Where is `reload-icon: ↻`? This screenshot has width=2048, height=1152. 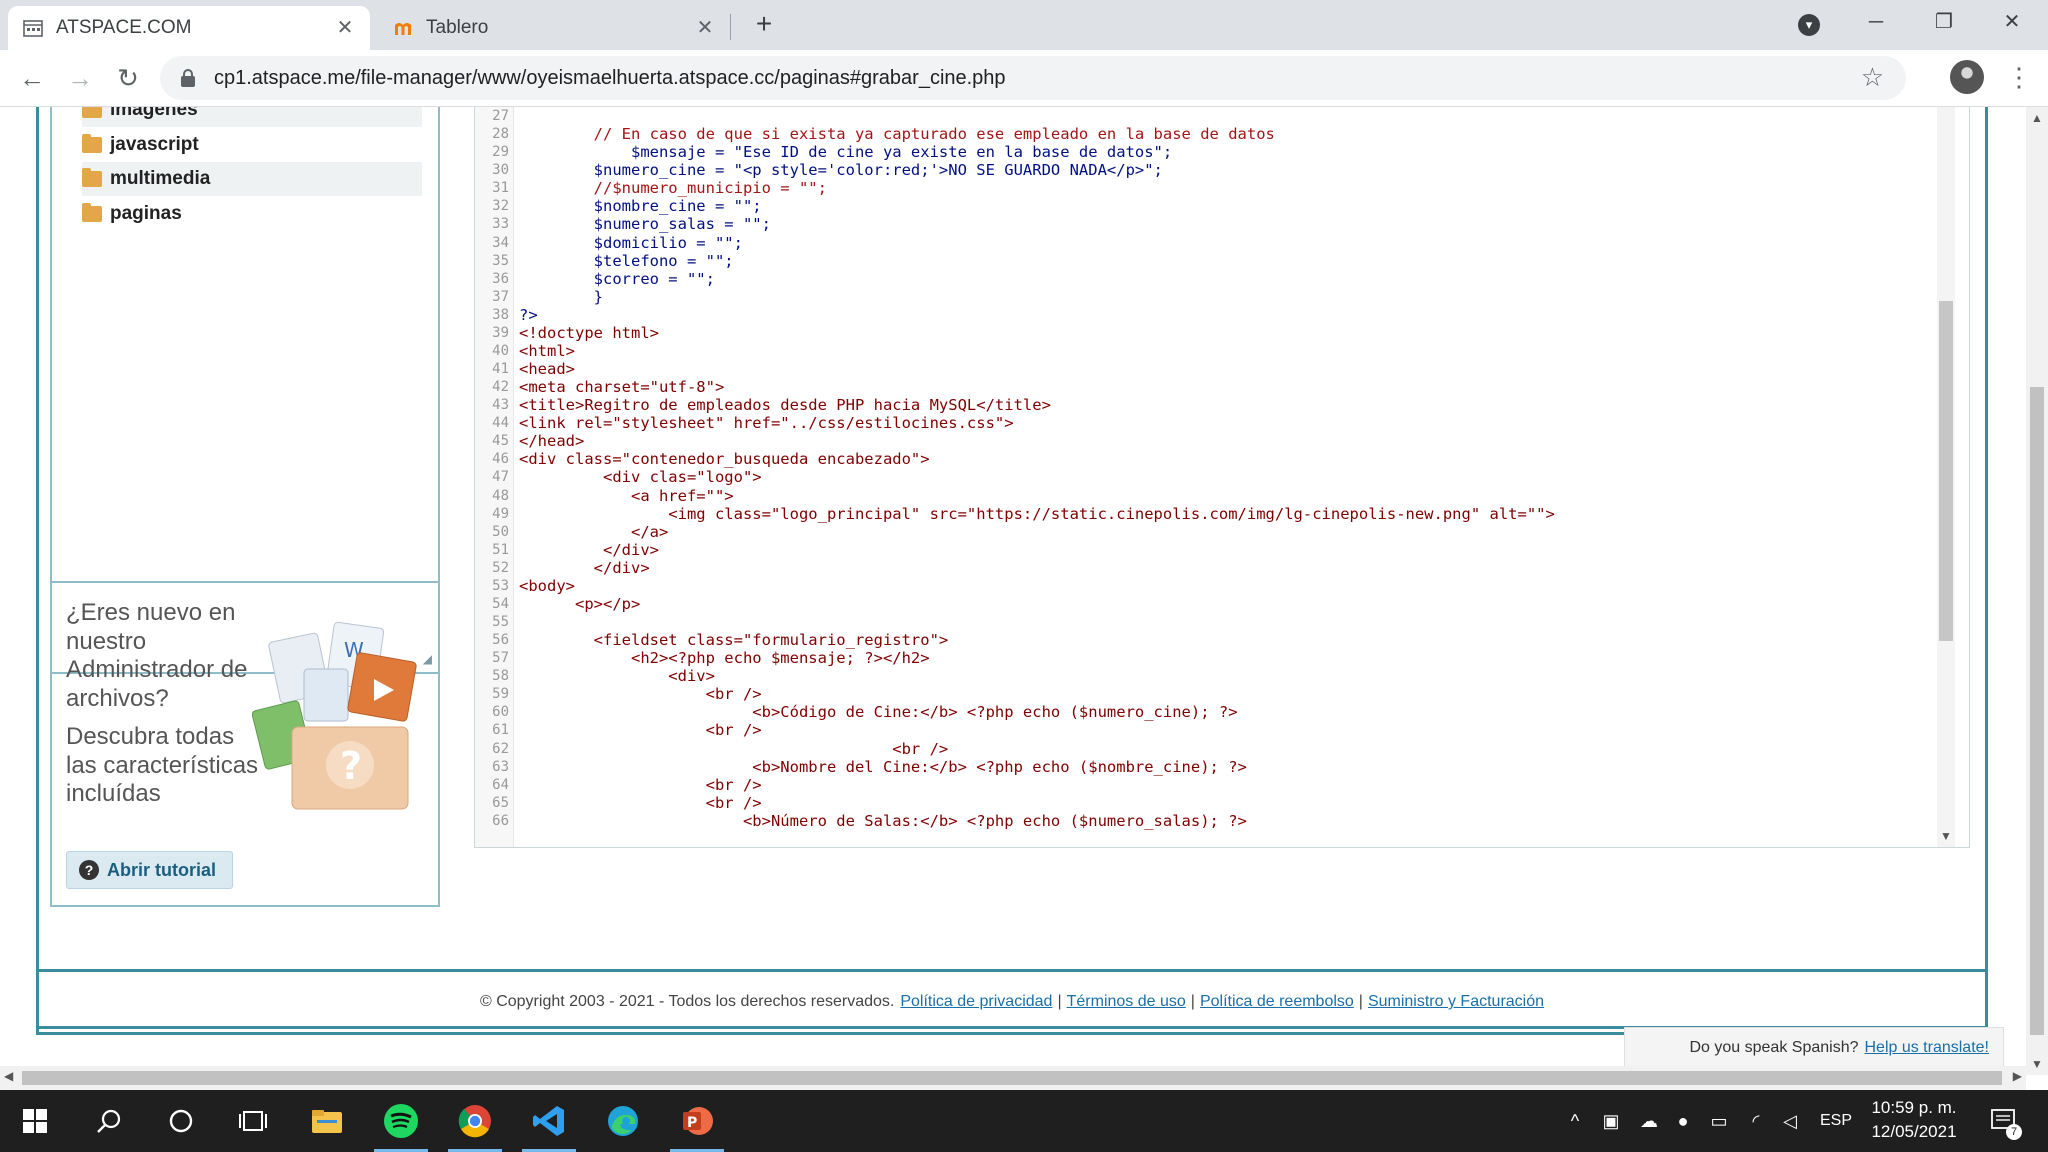 reload-icon: ↻ is located at coordinates (128, 78).